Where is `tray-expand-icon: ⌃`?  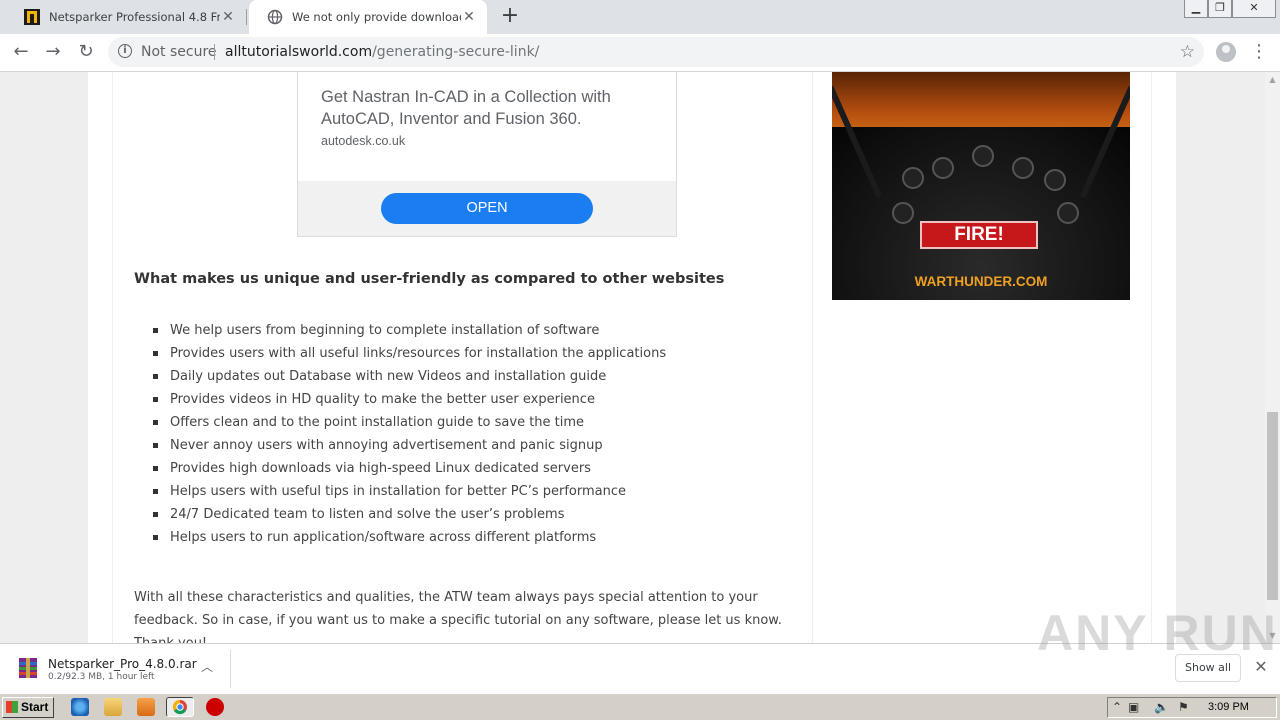
tray-expand-icon: ⌃ is located at coordinates (1117, 707).